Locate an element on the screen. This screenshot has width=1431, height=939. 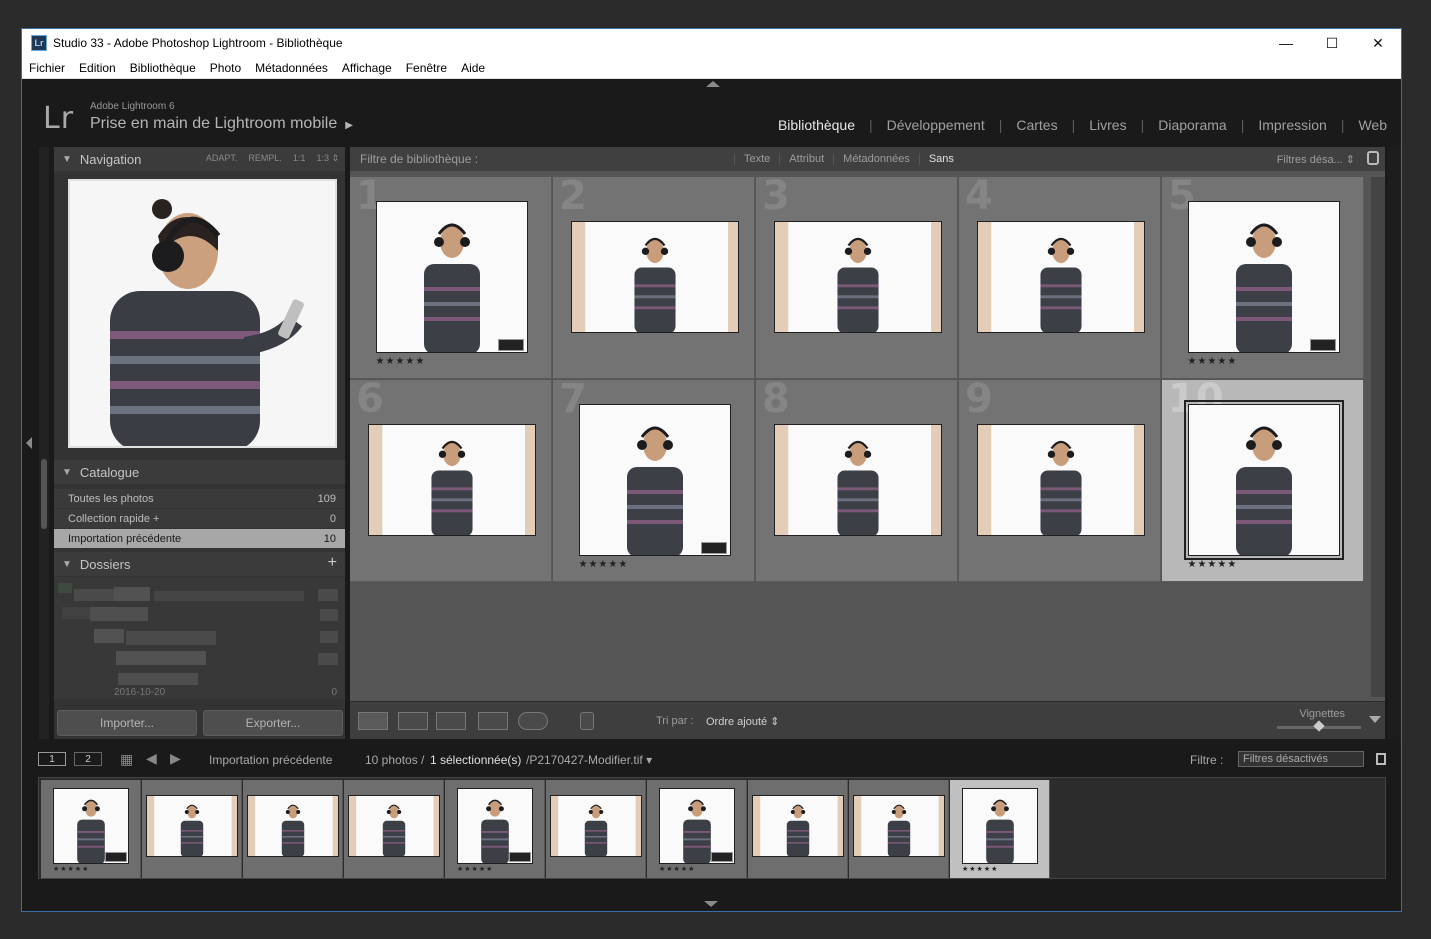
module-6: Impression is located at coordinates (1292, 125).